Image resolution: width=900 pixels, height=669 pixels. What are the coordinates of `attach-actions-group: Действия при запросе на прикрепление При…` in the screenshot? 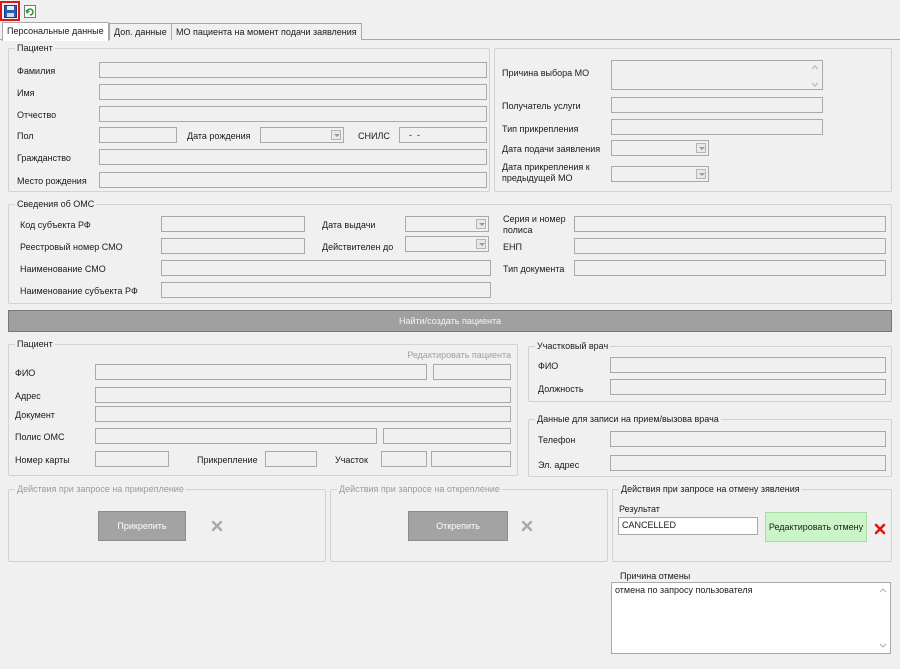 It's located at (167, 523).